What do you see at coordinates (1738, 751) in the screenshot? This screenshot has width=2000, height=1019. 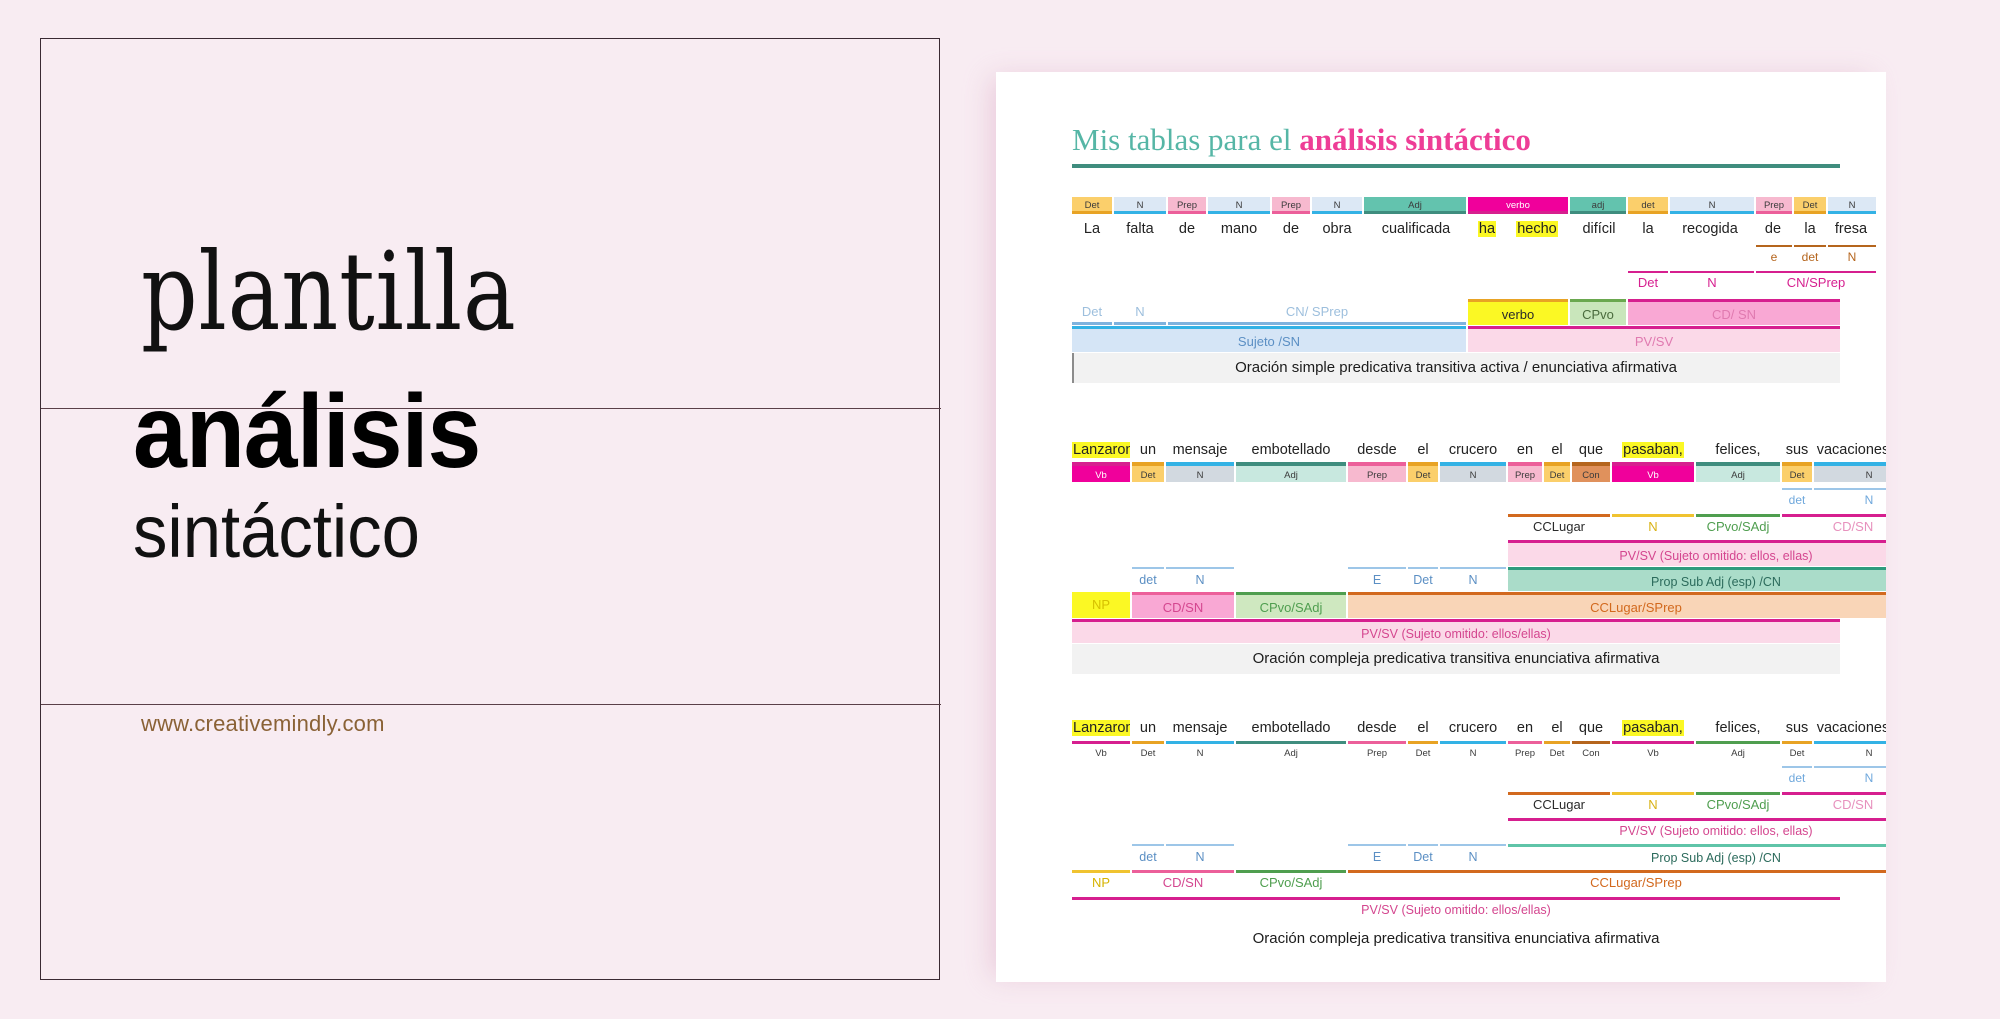 I see `underline-cell: Adj` at bounding box center [1738, 751].